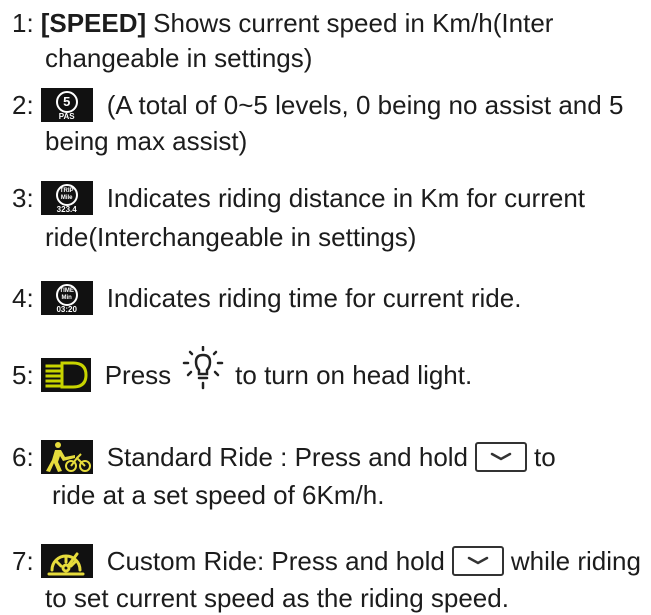 The width and height of the screenshot is (651, 615). Describe the element at coordinates (66, 209) in the screenshot. I see `trip-value: 323.4` at that location.